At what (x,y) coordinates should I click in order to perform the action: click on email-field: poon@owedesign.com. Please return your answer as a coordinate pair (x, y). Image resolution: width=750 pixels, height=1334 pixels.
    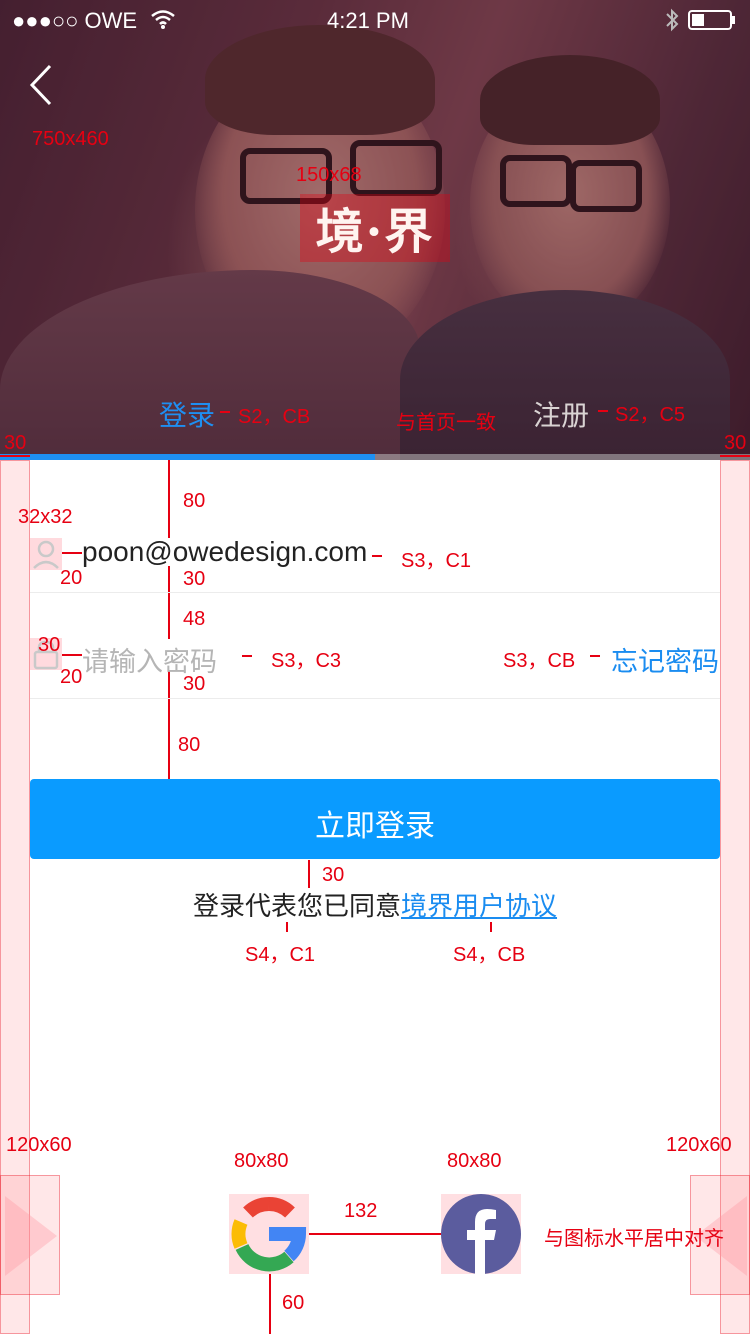
    Looking at the image, I should click on (224, 552).